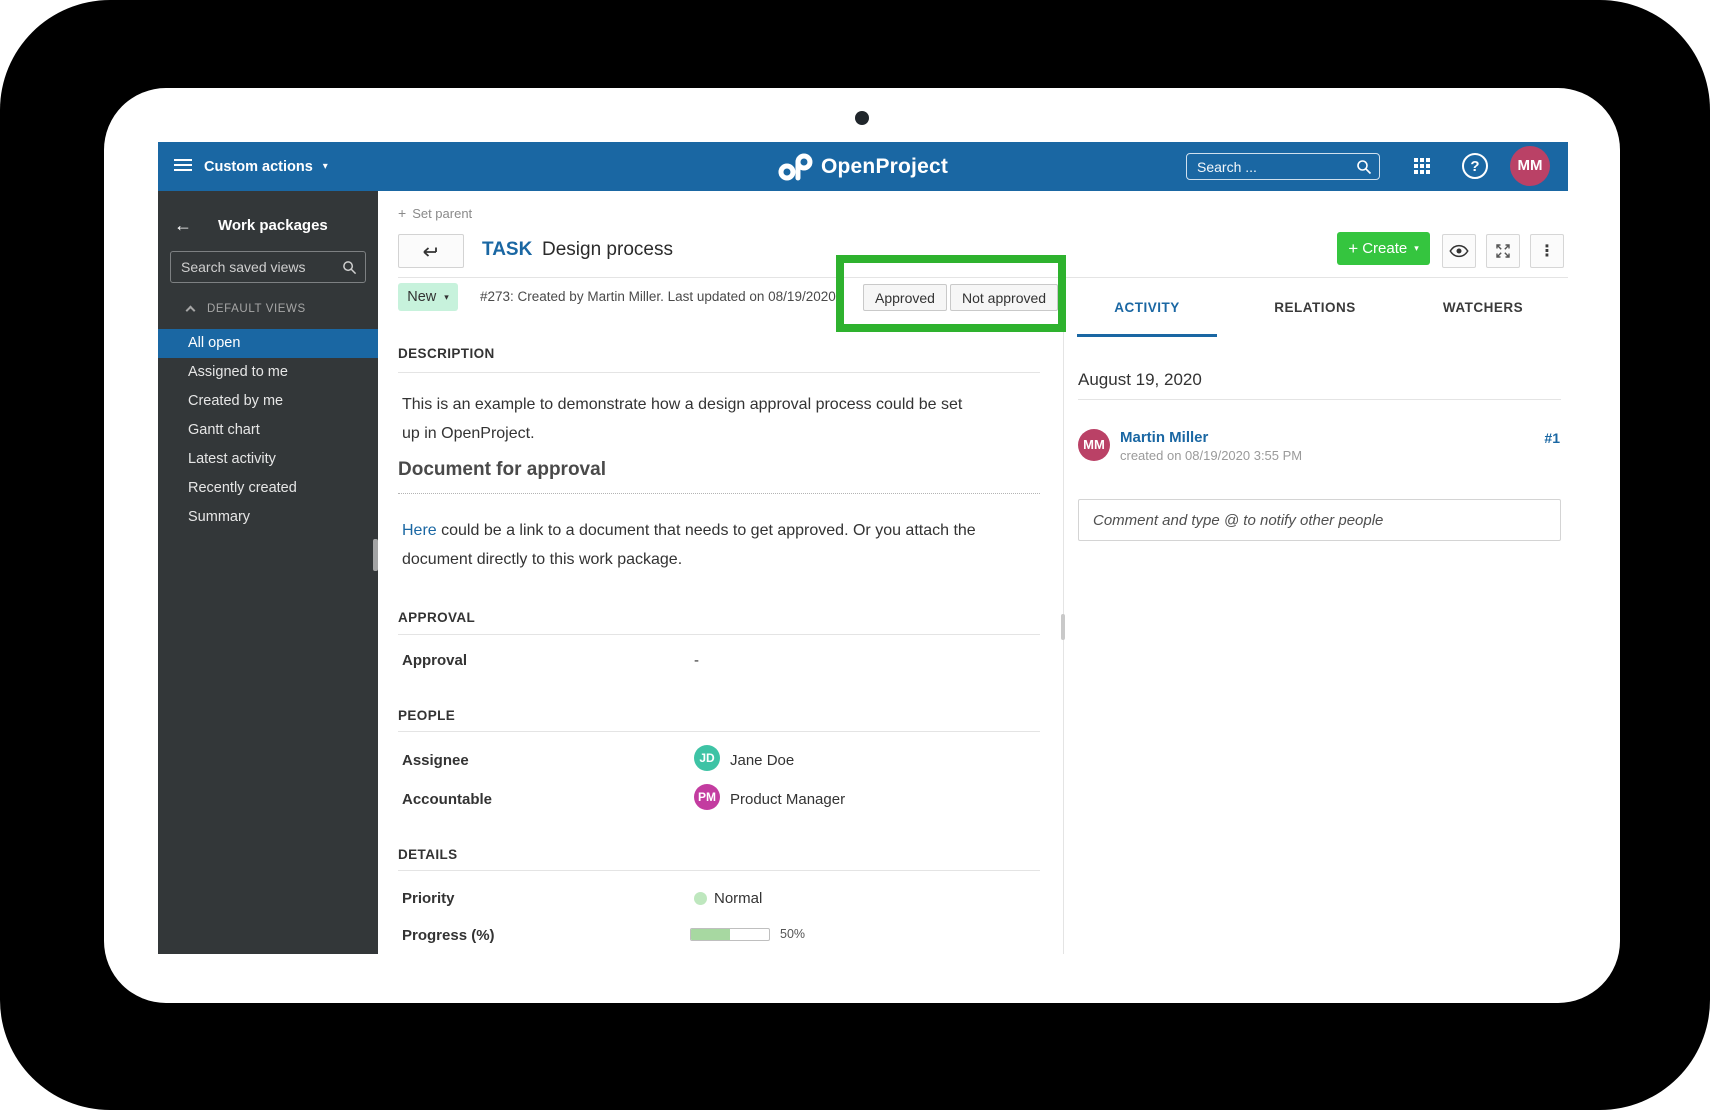 The width and height of the screenshot is (1710, 1110). I want to click on assignee-name: Jane Doe, so click(762, 760).